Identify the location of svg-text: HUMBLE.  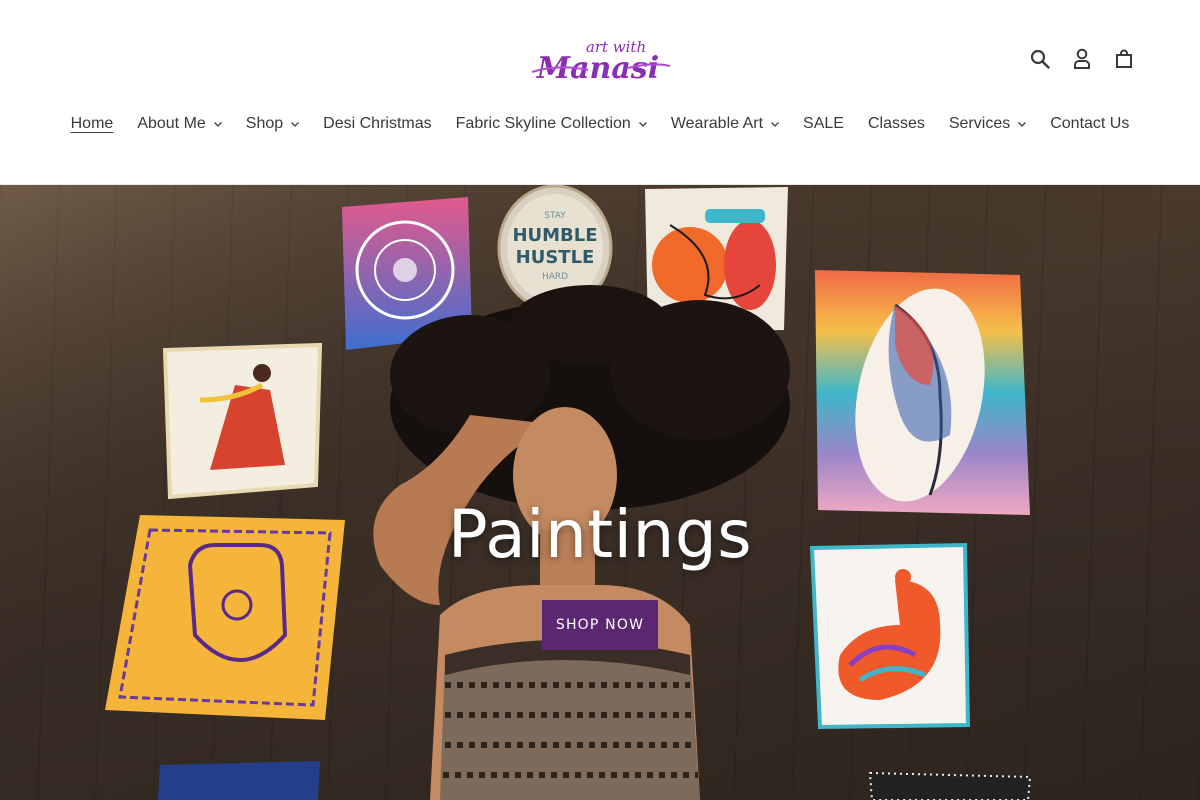
(554, 235).